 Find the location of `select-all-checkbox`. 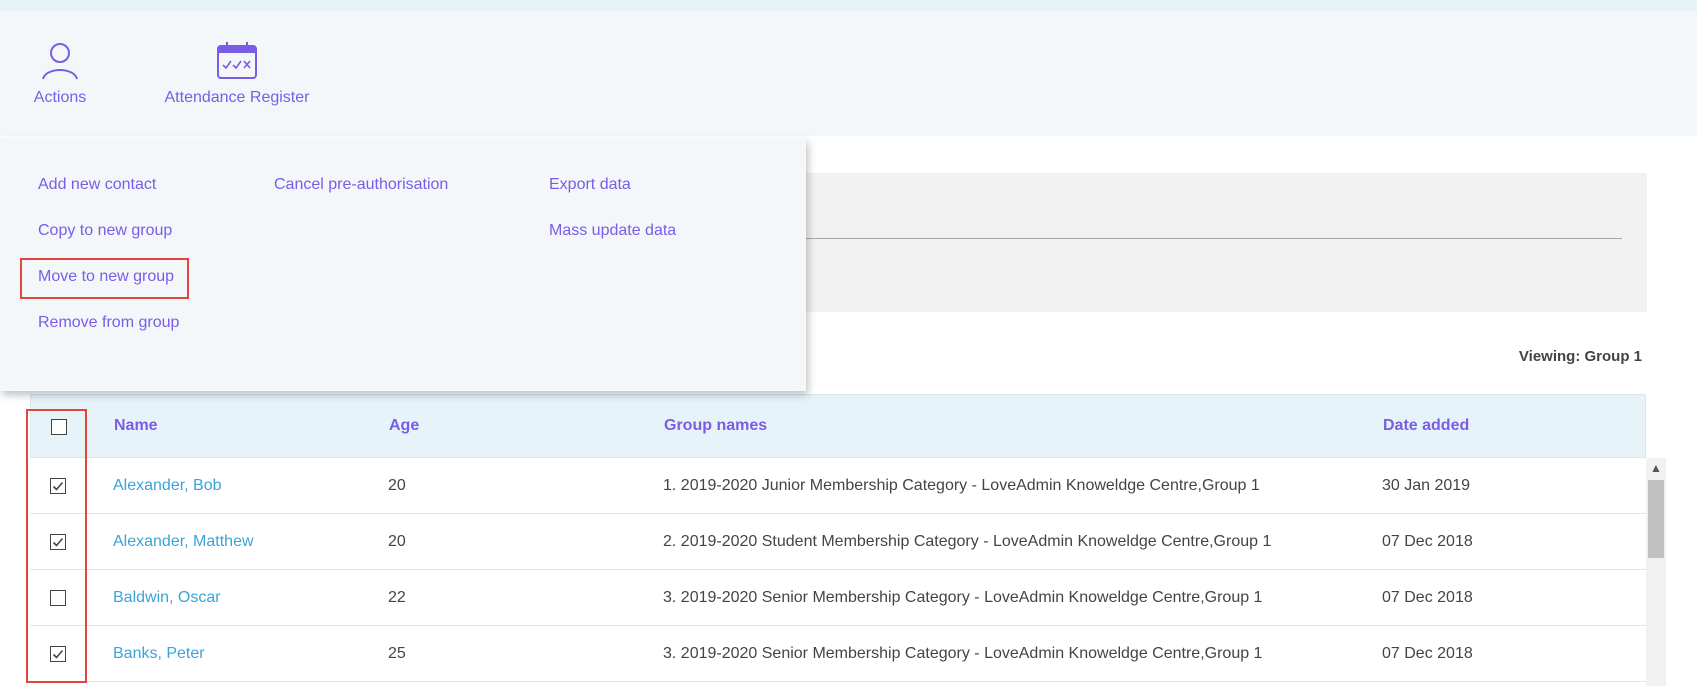

select-all-checkbox is located at coordinates (59, 427).